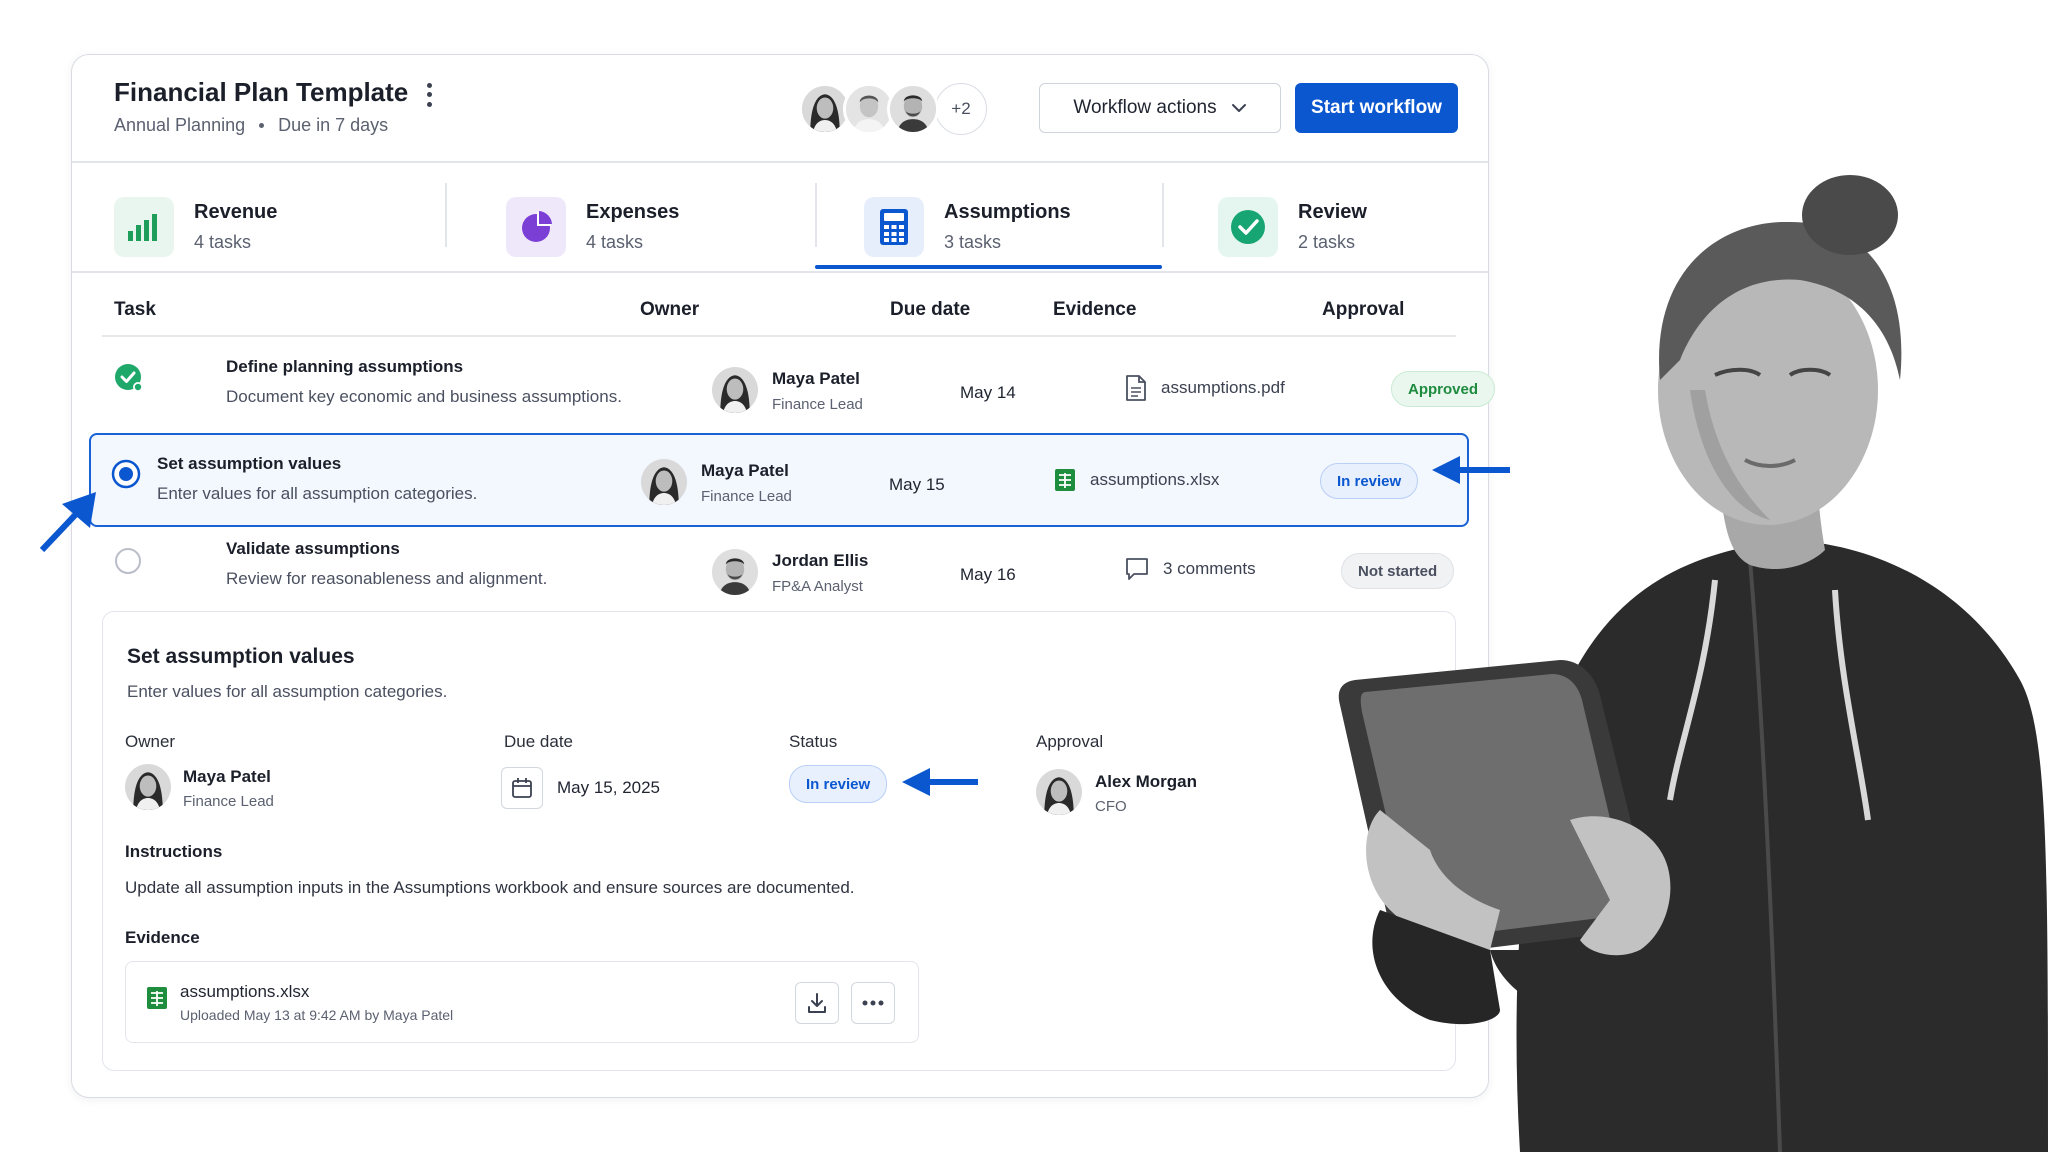 Image resolution: width=2048 pixels, height=1152 pixels. What do you see at coordinates (1376, 108) in the screenshot?
I see `start-workflow-button: Start workflow` at bounding box center [1376, 108].